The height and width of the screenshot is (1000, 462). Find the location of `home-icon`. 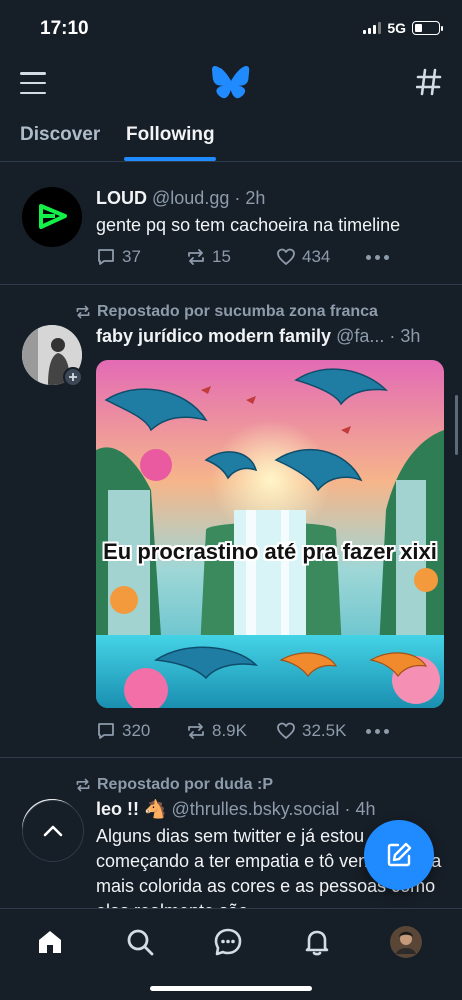

home-icon is located at coordinates (50, 942).